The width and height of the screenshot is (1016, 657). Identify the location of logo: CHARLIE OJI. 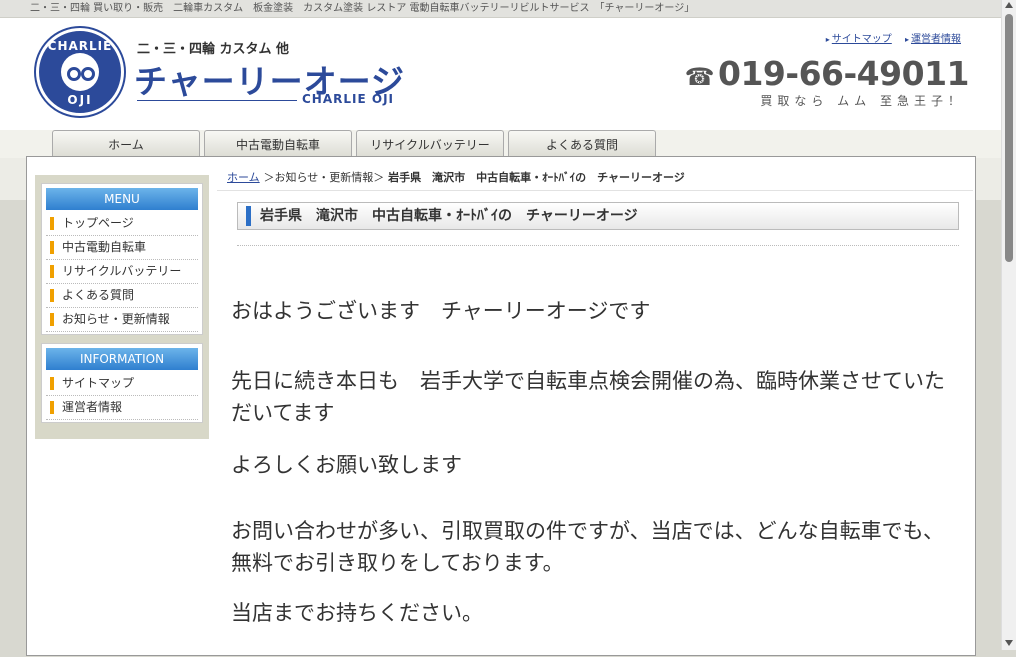
(80, 72).